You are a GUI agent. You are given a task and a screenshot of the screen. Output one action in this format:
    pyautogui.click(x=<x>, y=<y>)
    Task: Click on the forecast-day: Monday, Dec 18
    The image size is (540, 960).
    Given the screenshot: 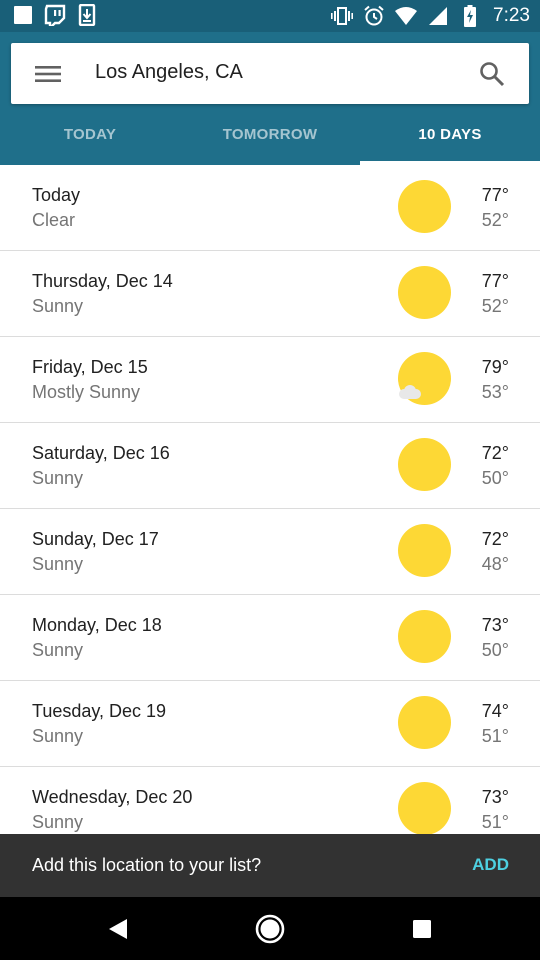 What is the action you would take?
    pyautogui.click(x=97, y=625)
    